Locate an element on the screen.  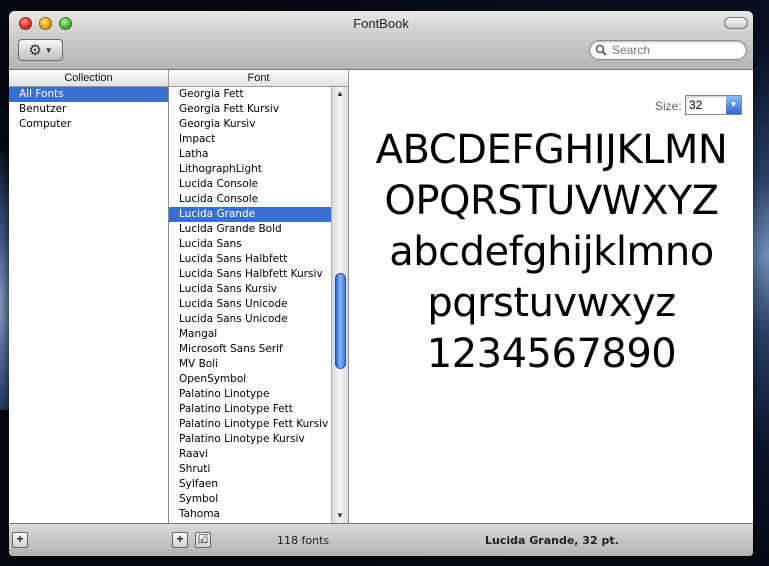
list-item: Mangal is located at coordinates (250, 334).